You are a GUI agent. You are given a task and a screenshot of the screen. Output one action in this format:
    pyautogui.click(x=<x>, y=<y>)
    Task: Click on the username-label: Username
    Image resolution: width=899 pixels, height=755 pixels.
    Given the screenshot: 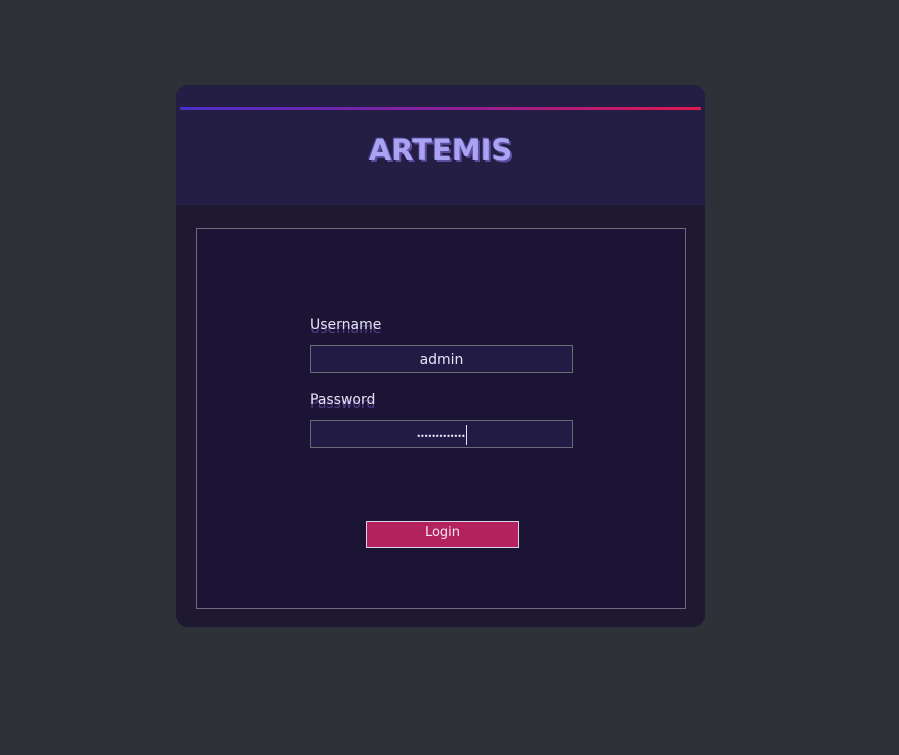 What is the action you would take?
    pyautogui.click(x=346, y=325)
    